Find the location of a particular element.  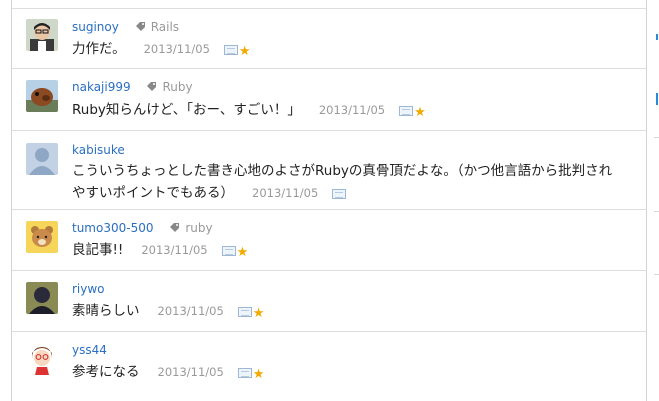

comment-header: tumo300-500 ruby is located at coordinates (142, 228).